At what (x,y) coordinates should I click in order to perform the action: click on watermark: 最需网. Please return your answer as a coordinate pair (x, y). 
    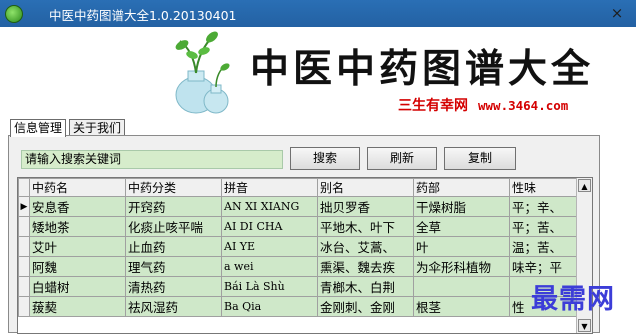
    Looking at the image, I should click on (573, 299).